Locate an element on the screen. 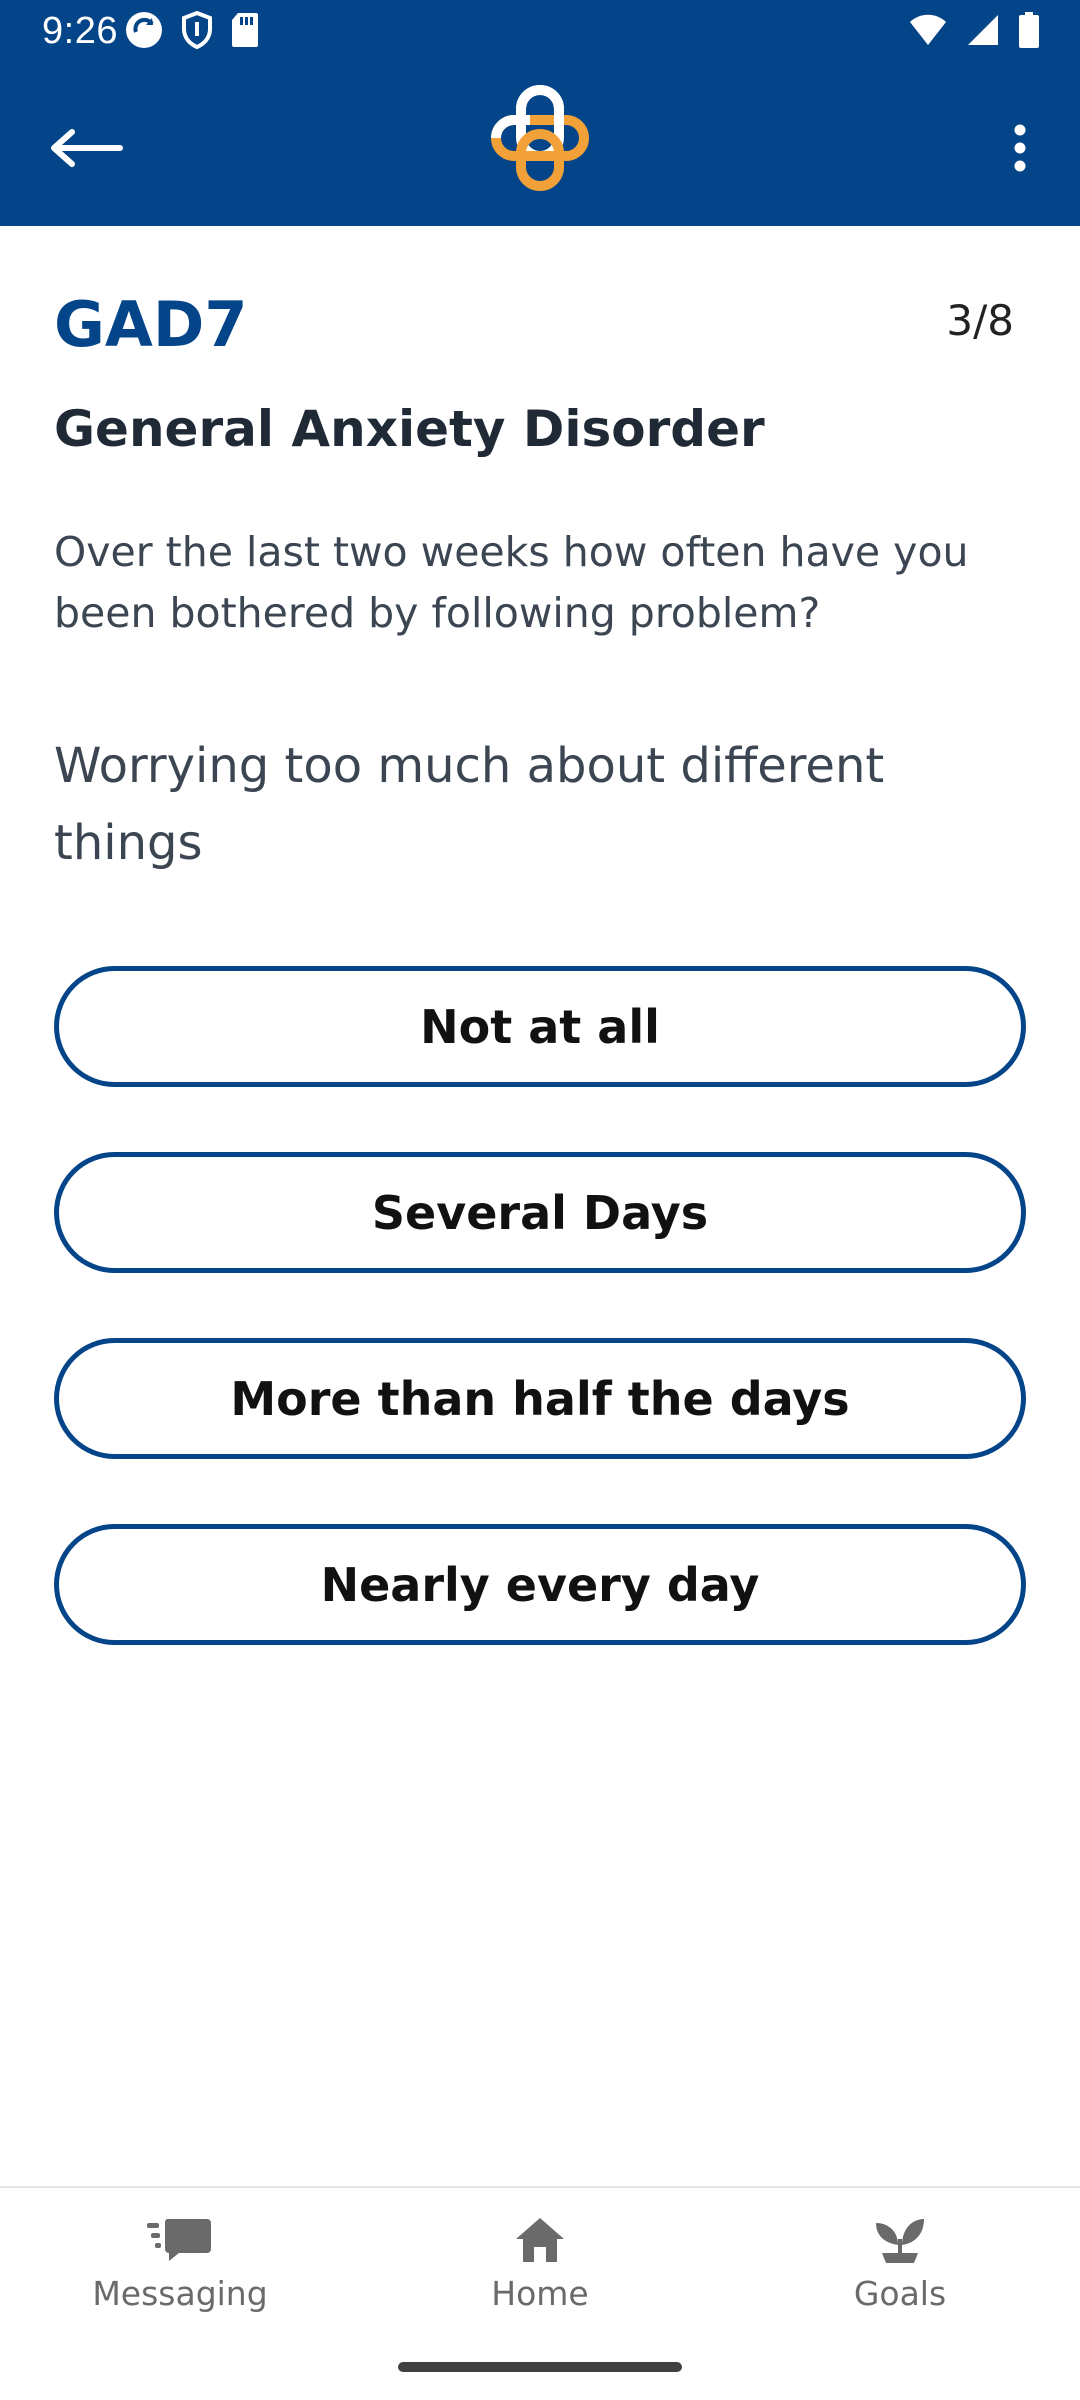  shield-icon is located at coordinates (197, 32).